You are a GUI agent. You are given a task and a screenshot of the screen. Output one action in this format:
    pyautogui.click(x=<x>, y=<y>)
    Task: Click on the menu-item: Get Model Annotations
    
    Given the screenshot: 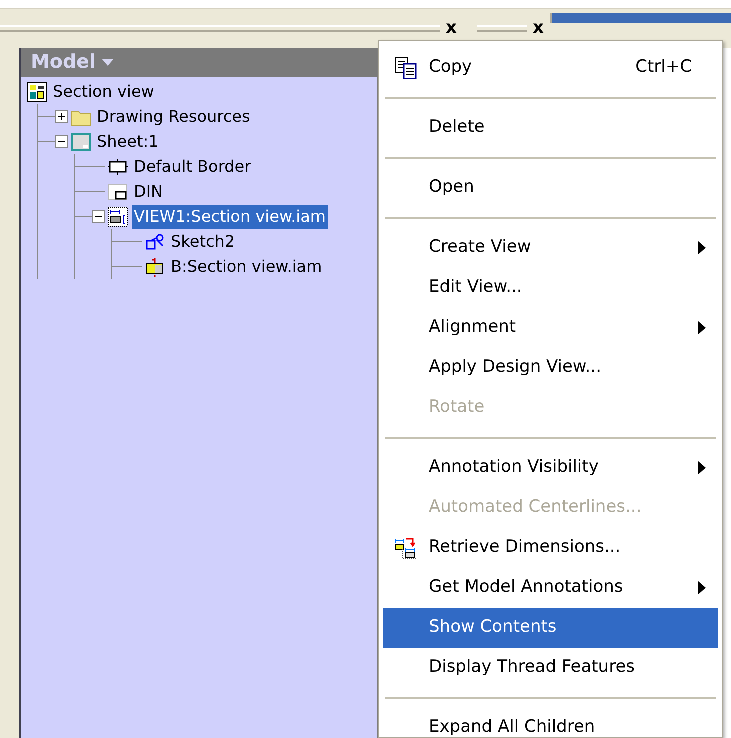 What is the action you would take?
    pyautogui.click(x=550, y=588)
    